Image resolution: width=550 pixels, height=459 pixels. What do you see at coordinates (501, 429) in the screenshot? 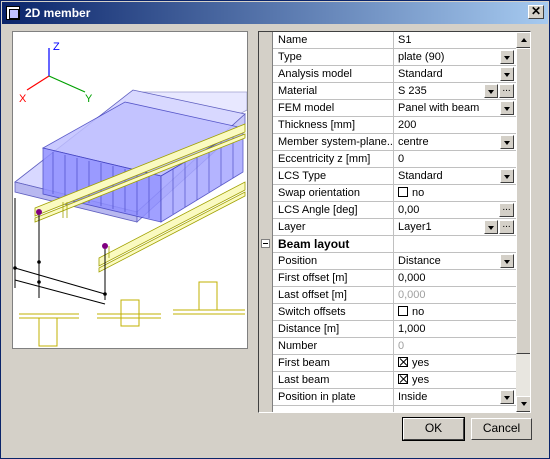
I see `cancel-button: Cancel` at bounding box center [501, 429].